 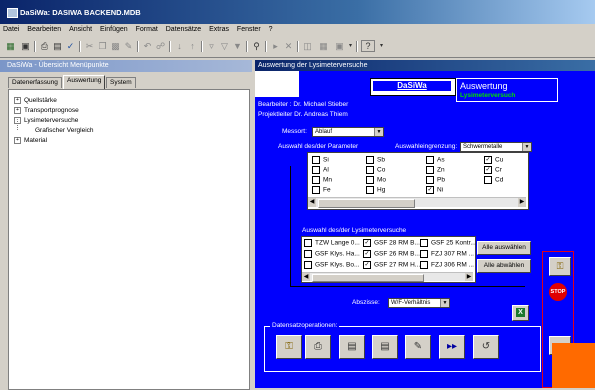 What do you see at coordinates (297, 12) in the screenshot?
I see `title-bar: DaSiWa: DASIWA BACKEND.MDB` at bounding box center [297, 12].